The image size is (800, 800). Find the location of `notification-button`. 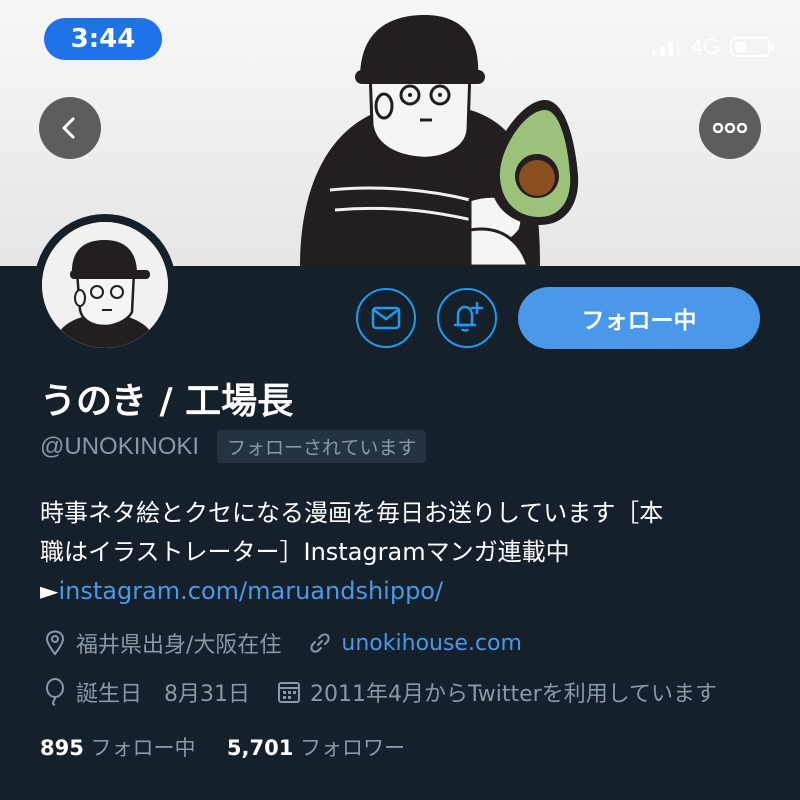

notification-button is located at coordinates (467, 318).